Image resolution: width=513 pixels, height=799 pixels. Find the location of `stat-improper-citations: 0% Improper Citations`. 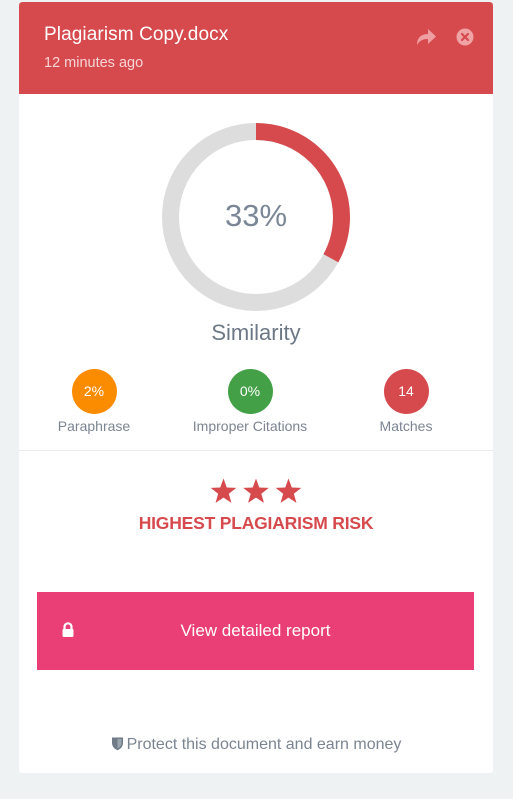

stat-improper-citations: 0% Improper Citations is located at coordinates (250, 401).